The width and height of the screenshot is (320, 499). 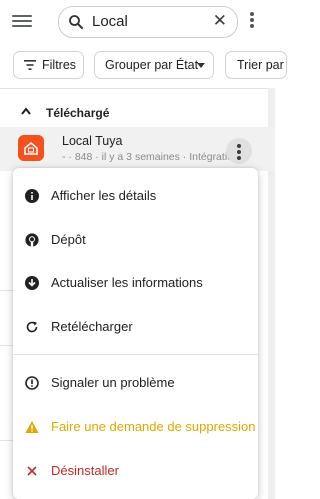 I want to click on filter-icon, so click(x=30, y=65).